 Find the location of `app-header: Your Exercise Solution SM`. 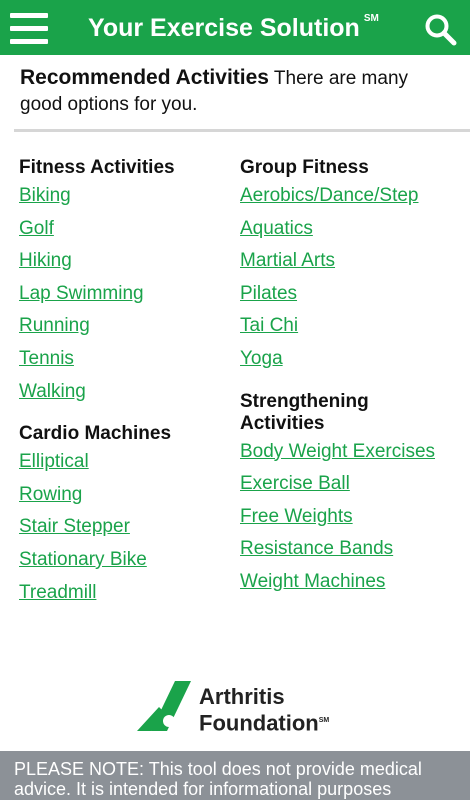

app-header: Your Exercise Solution SM is located at coordinates (235, 27).